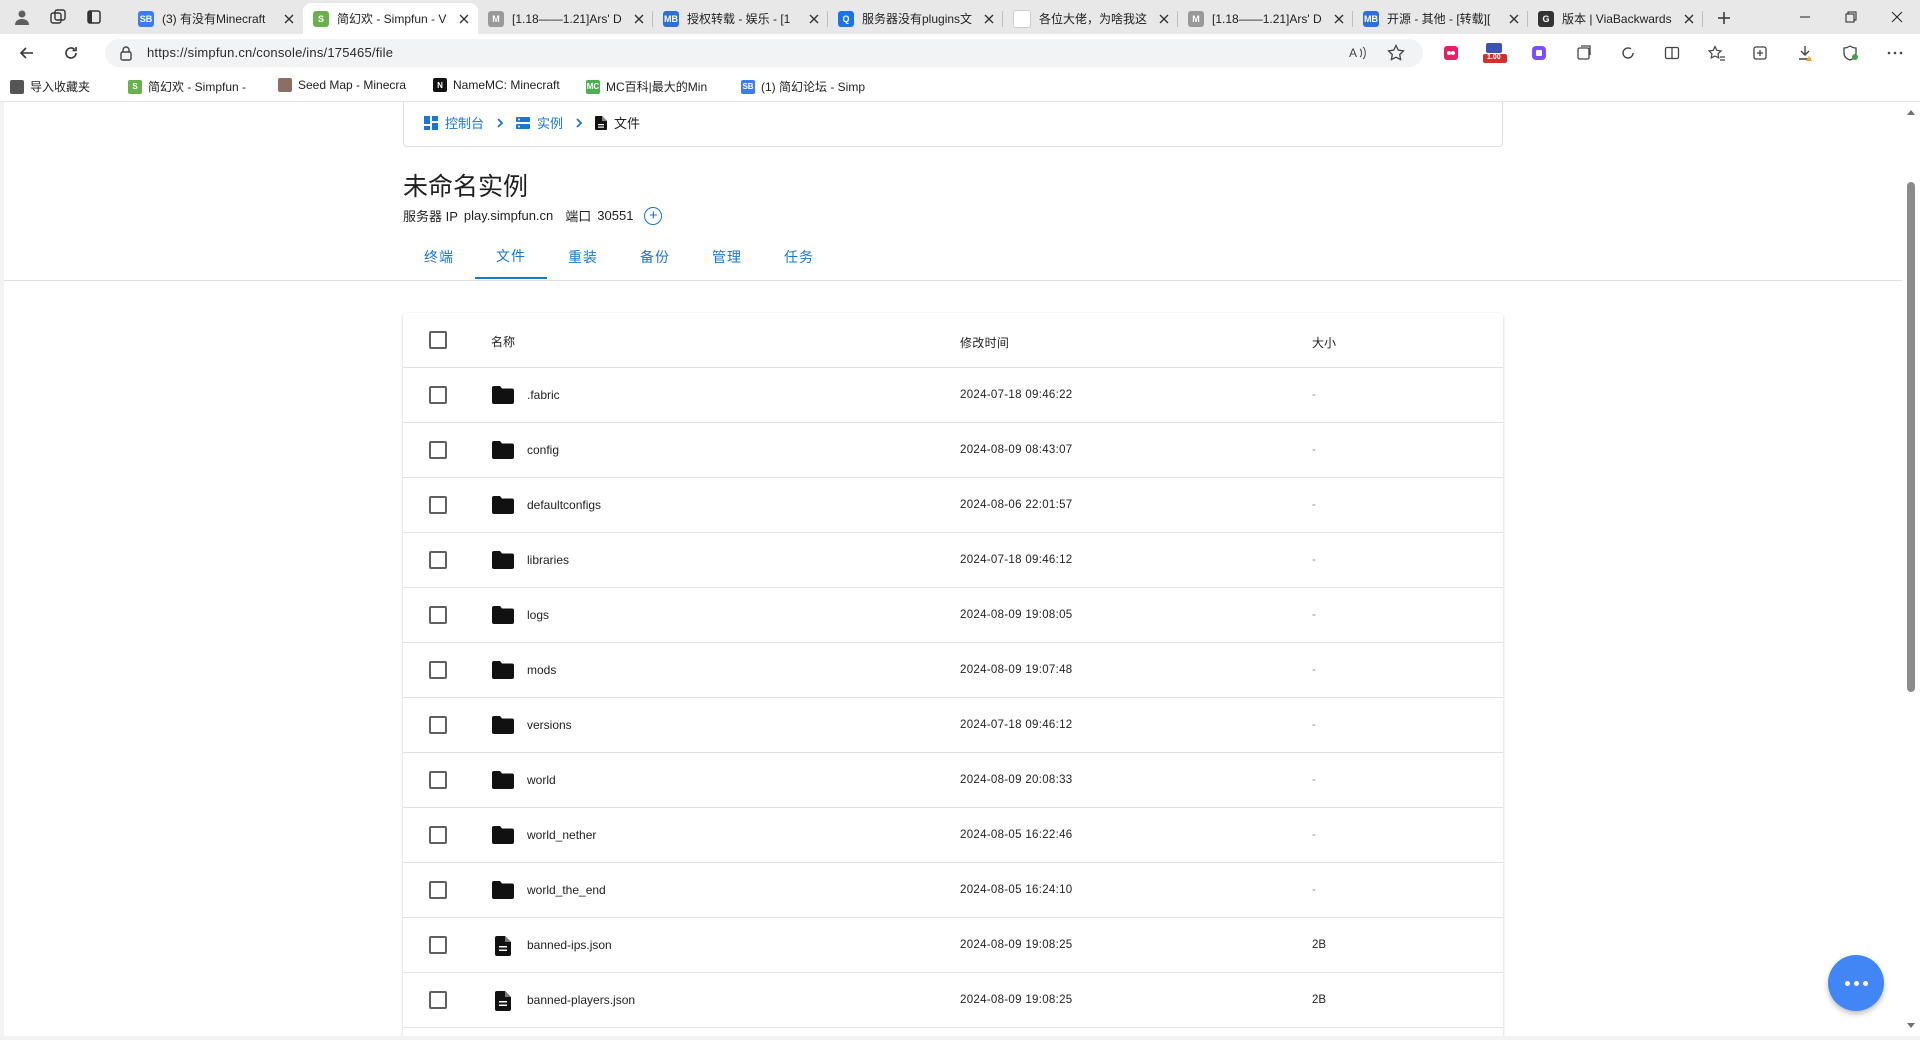  Describe the element at coordinates (58, 17) in the screenshot. I see `workspaces-icon` at that location.